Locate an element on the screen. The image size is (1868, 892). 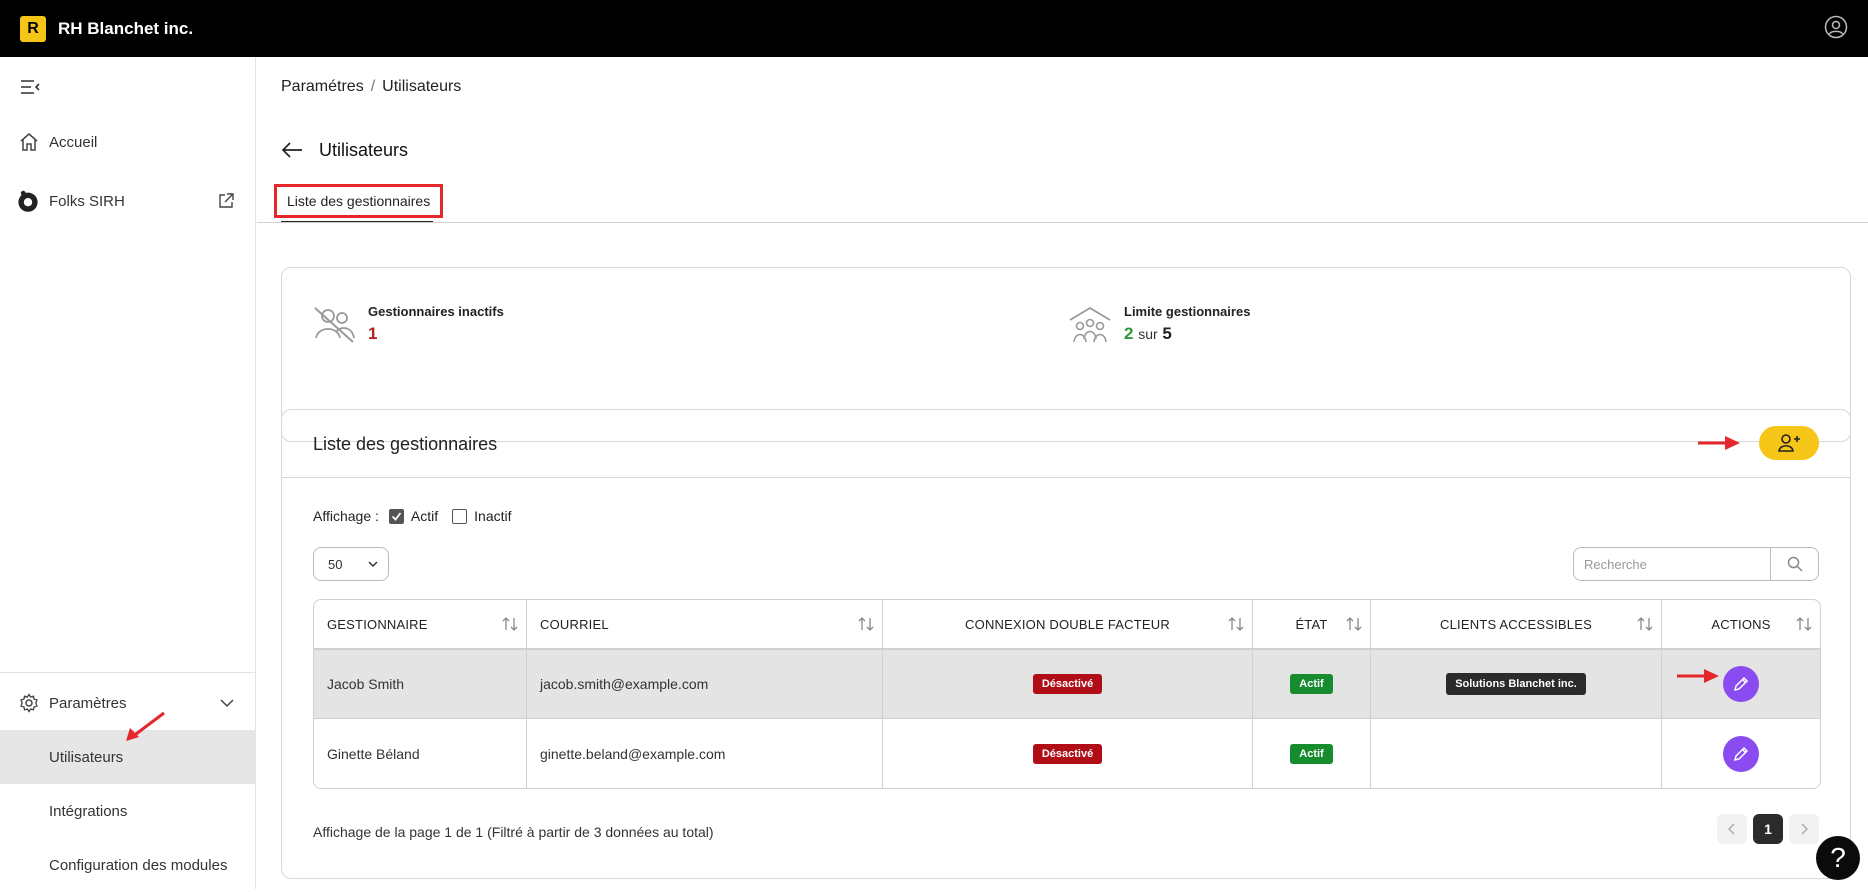
client-tag: Solutions Blanchet inc. is located at coordinates (1516, 684).